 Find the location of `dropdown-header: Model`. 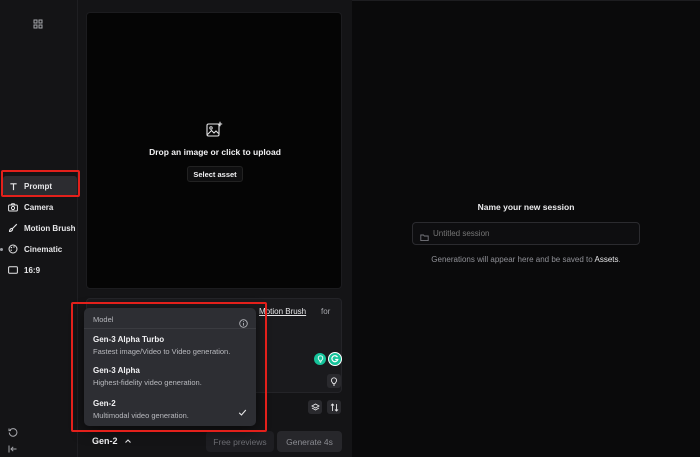

dropdown-header: Model is located at coordinates (103, 319).